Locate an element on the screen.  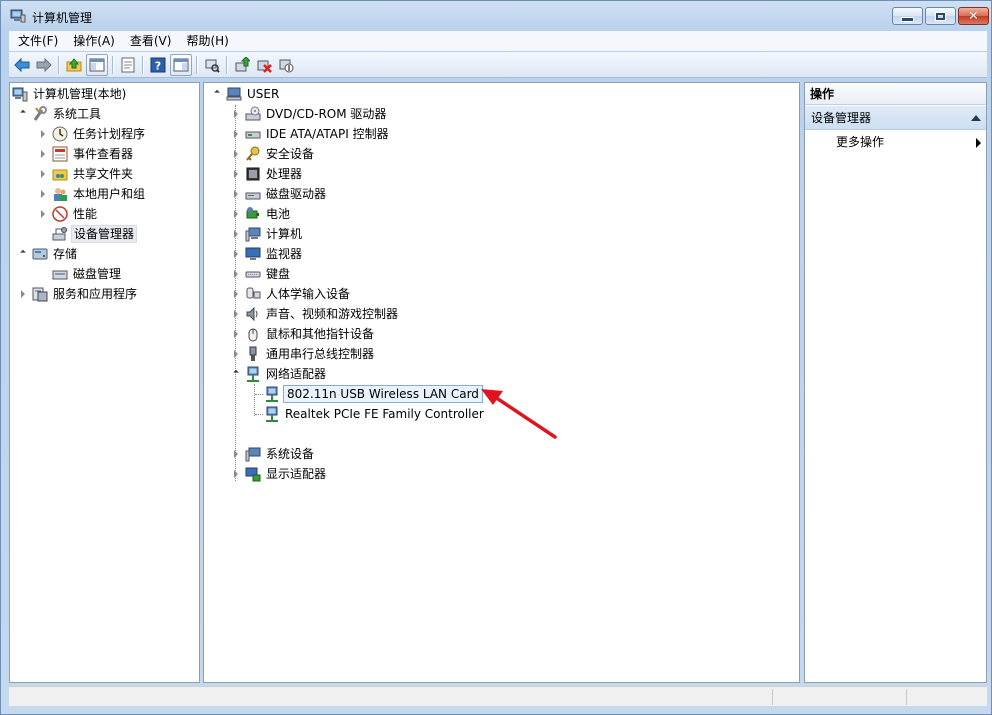
menu-help: 帮助(H) is located at coordinates (207, 41).